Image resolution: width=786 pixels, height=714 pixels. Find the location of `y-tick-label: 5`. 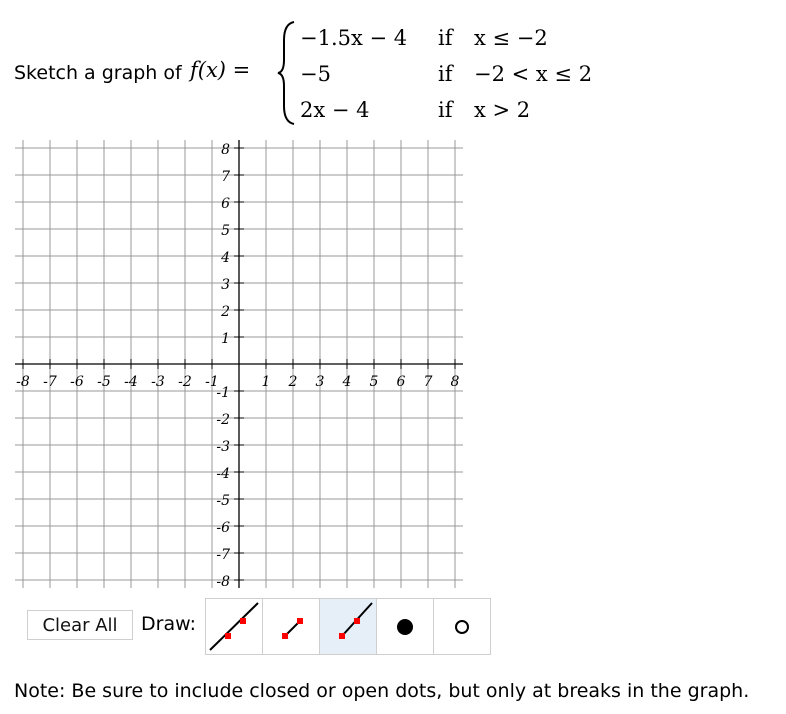

y-tick-label: 5 is located at coordinates (225, 231).